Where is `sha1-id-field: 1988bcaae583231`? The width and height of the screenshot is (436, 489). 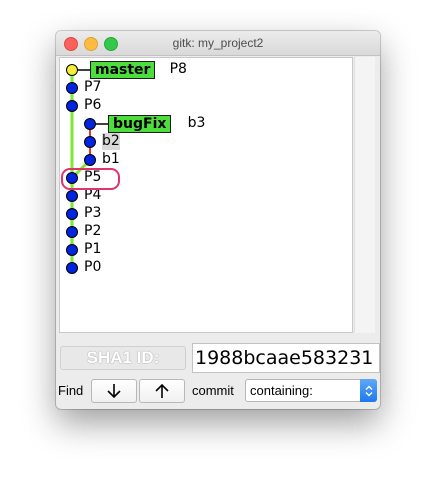 sha1-id-field: 1988bcaae583231 is located at coordinates (286, 358).